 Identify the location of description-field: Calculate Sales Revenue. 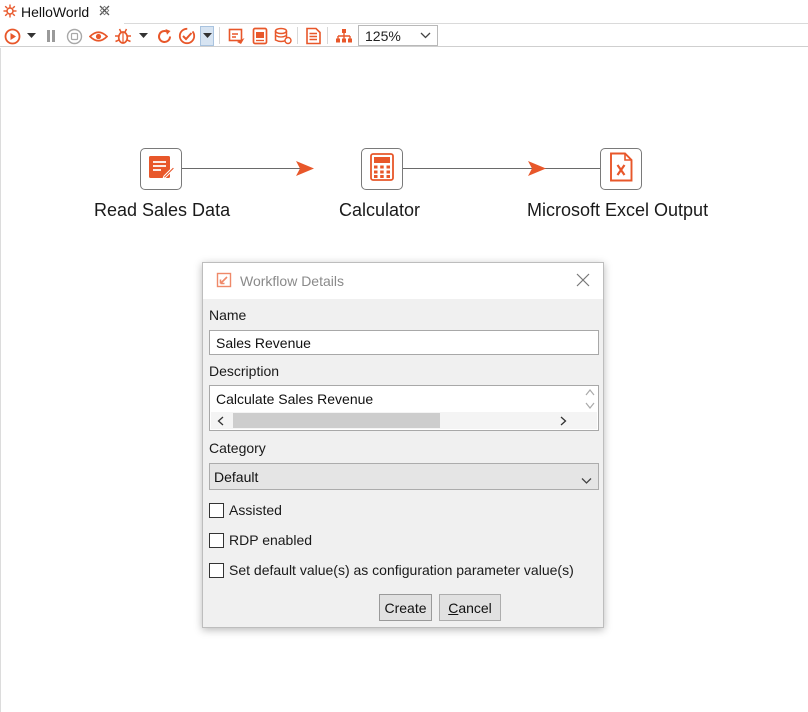
(404, 408).